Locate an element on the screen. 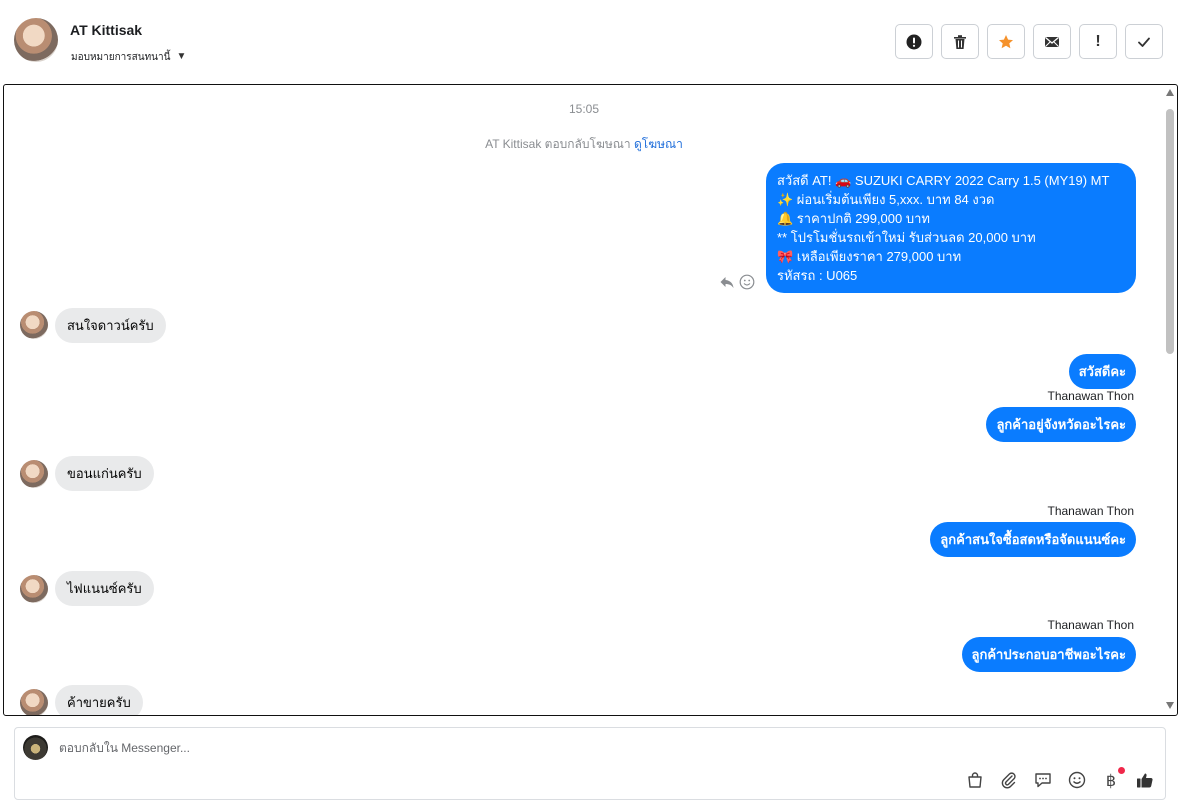 The height and width of the screenshot is (810, 1180). scroll-thumb is located at coordinates (1170, 231).